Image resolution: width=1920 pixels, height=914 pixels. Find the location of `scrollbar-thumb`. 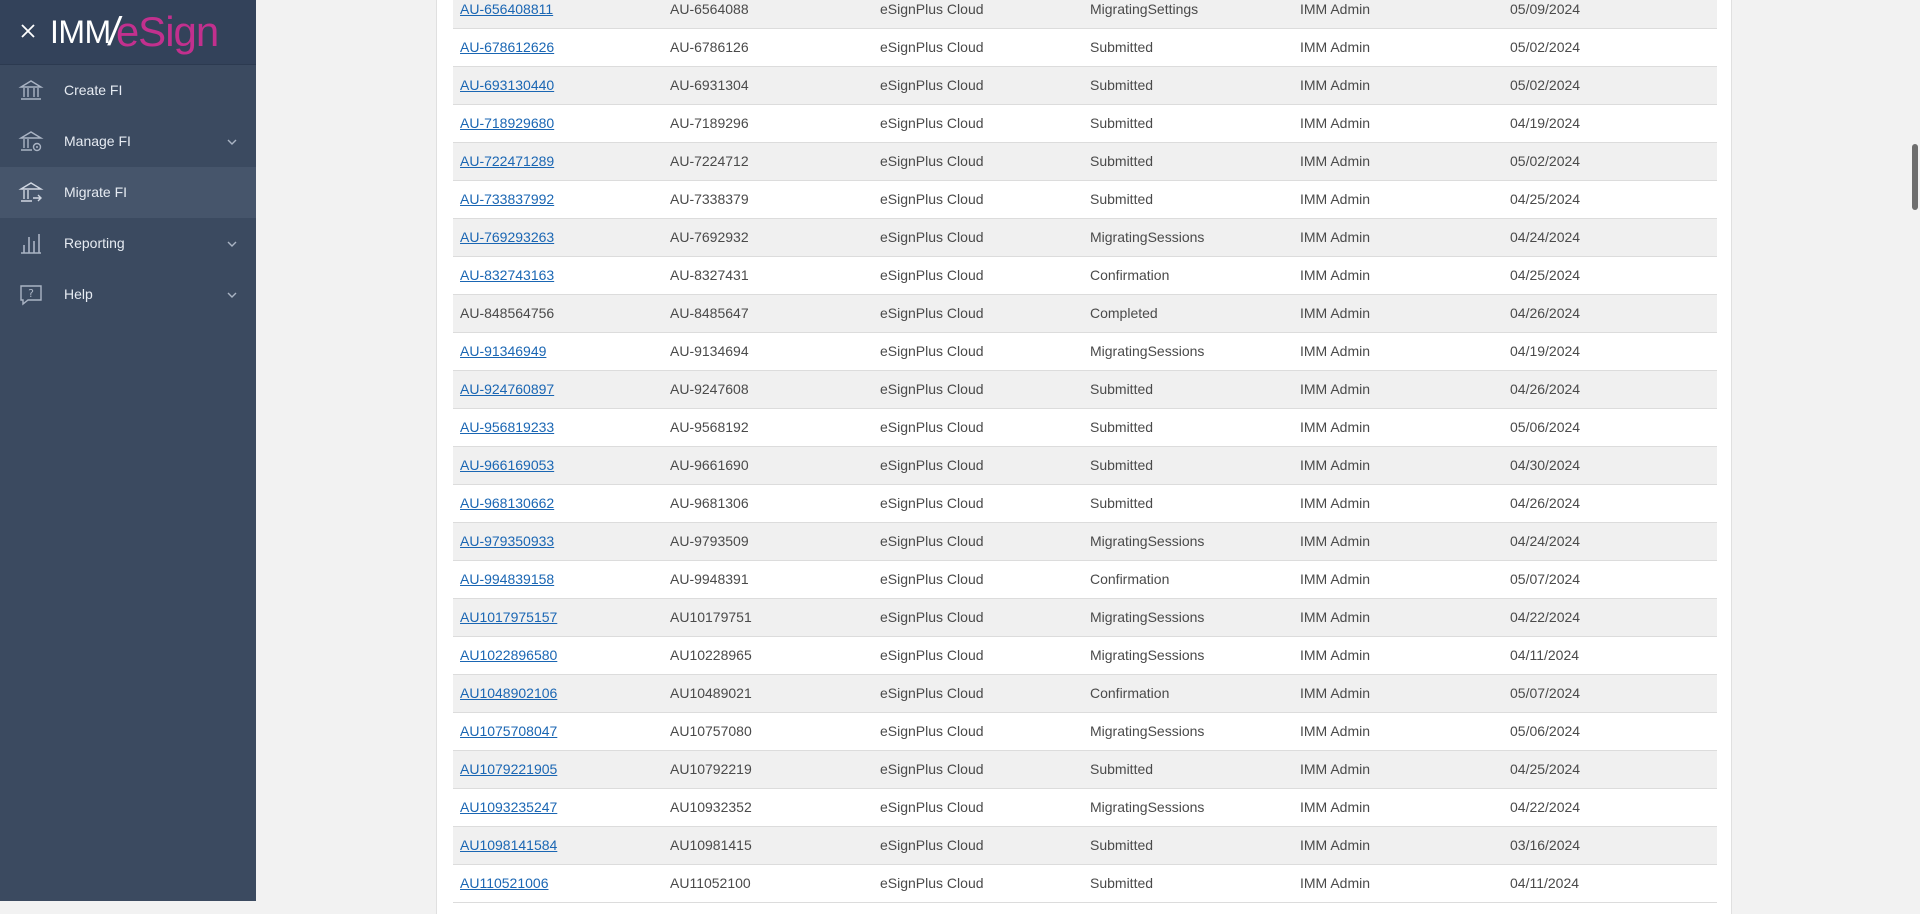

scrollbar-thumb is located at coordinates (1915, 177).